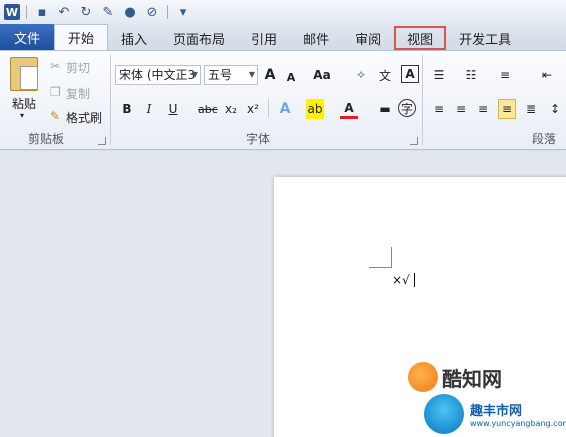 The width and height of the screenshot is (566, 437). What do you see at coordinates (291, 77) in the screenshot?
I see `shrink-font-button: A` at bounding box center [291, 77].